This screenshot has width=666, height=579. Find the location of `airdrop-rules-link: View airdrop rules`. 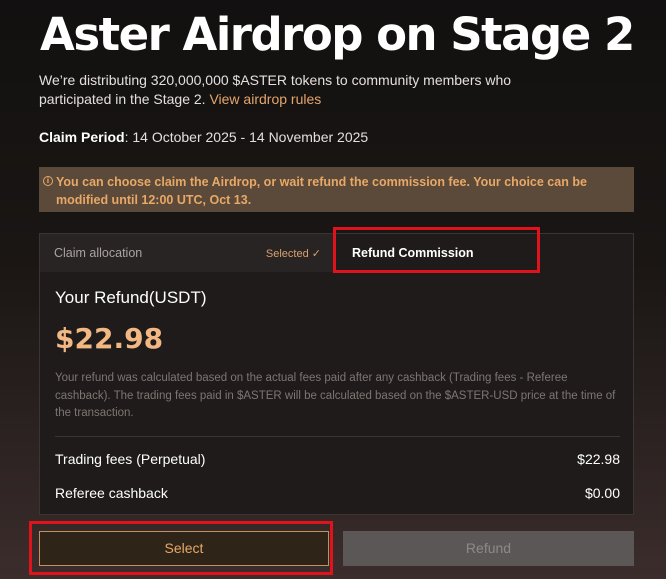

airdrop-rules-link: View airdrop rules is located at coordinates (265, 99).